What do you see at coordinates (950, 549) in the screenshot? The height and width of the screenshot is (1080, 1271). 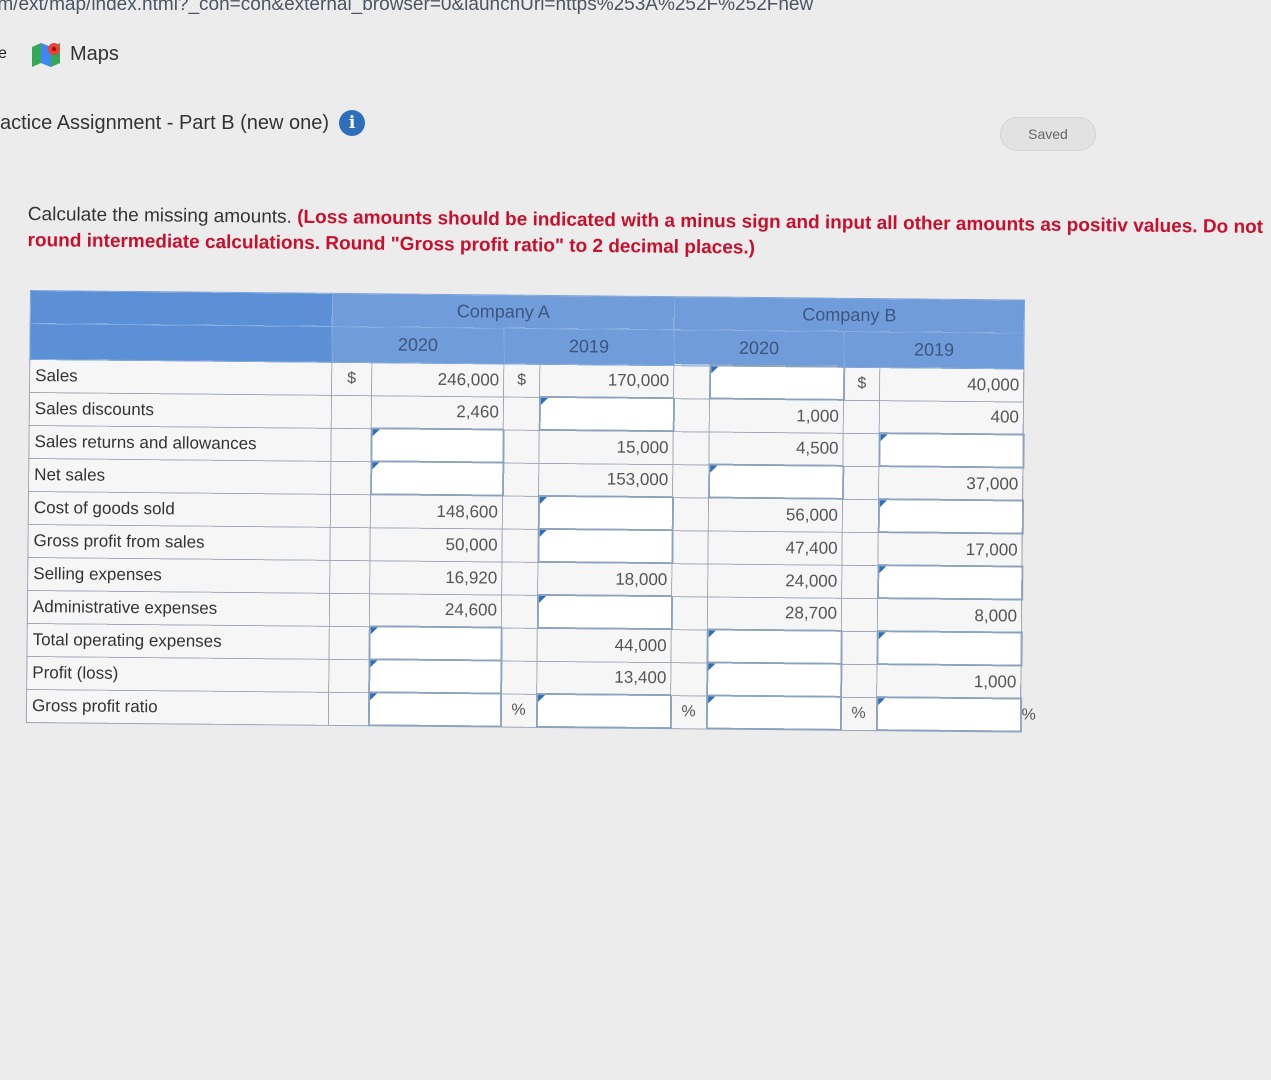 I see `given-value-b2019: 17,000` at bounding box center [950, 549].